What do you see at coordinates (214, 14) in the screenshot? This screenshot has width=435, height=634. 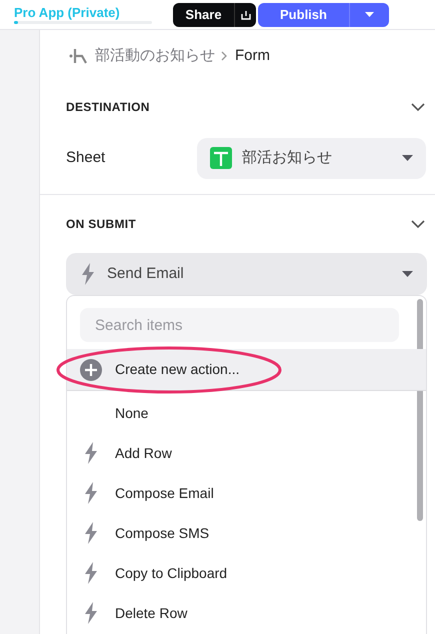 I see `share-button: Share` at bounding box center [214, 14].